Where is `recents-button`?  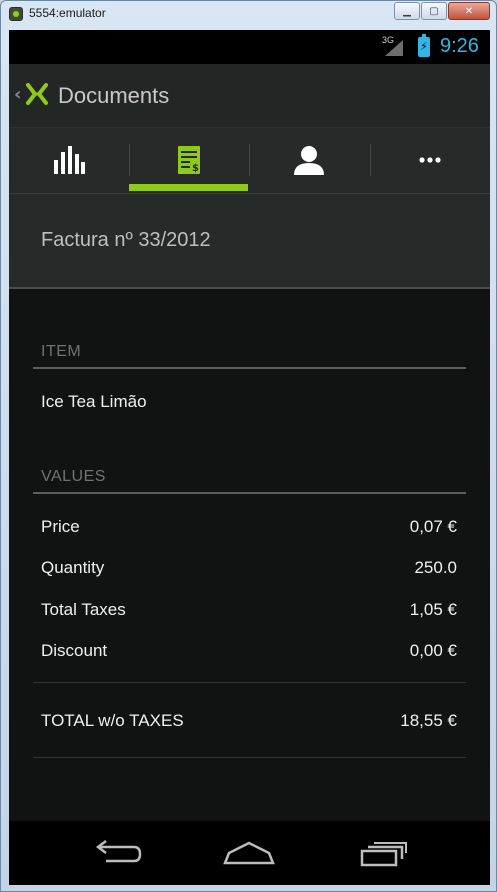
recents-button is located at coordinates (384, 853).